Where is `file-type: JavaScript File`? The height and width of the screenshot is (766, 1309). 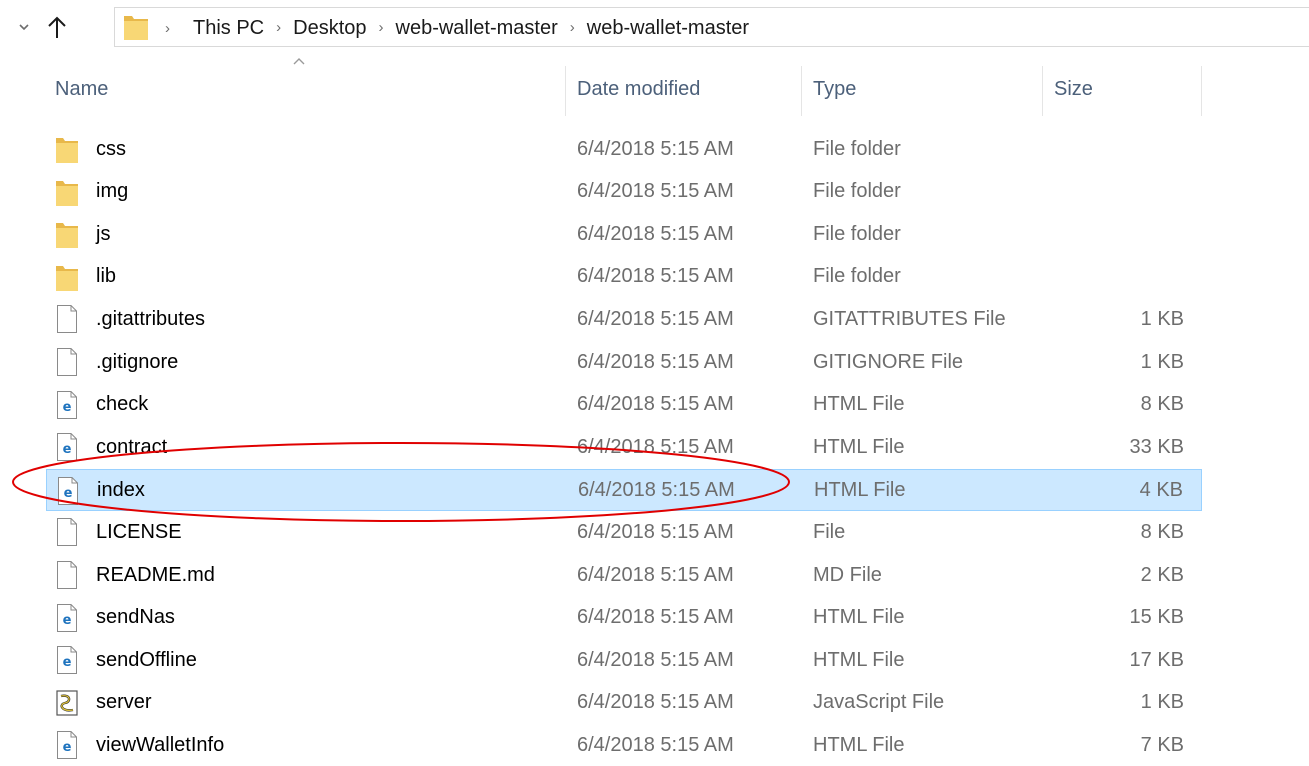
file-type: JavaScript File is located at coordinates (879, 702).